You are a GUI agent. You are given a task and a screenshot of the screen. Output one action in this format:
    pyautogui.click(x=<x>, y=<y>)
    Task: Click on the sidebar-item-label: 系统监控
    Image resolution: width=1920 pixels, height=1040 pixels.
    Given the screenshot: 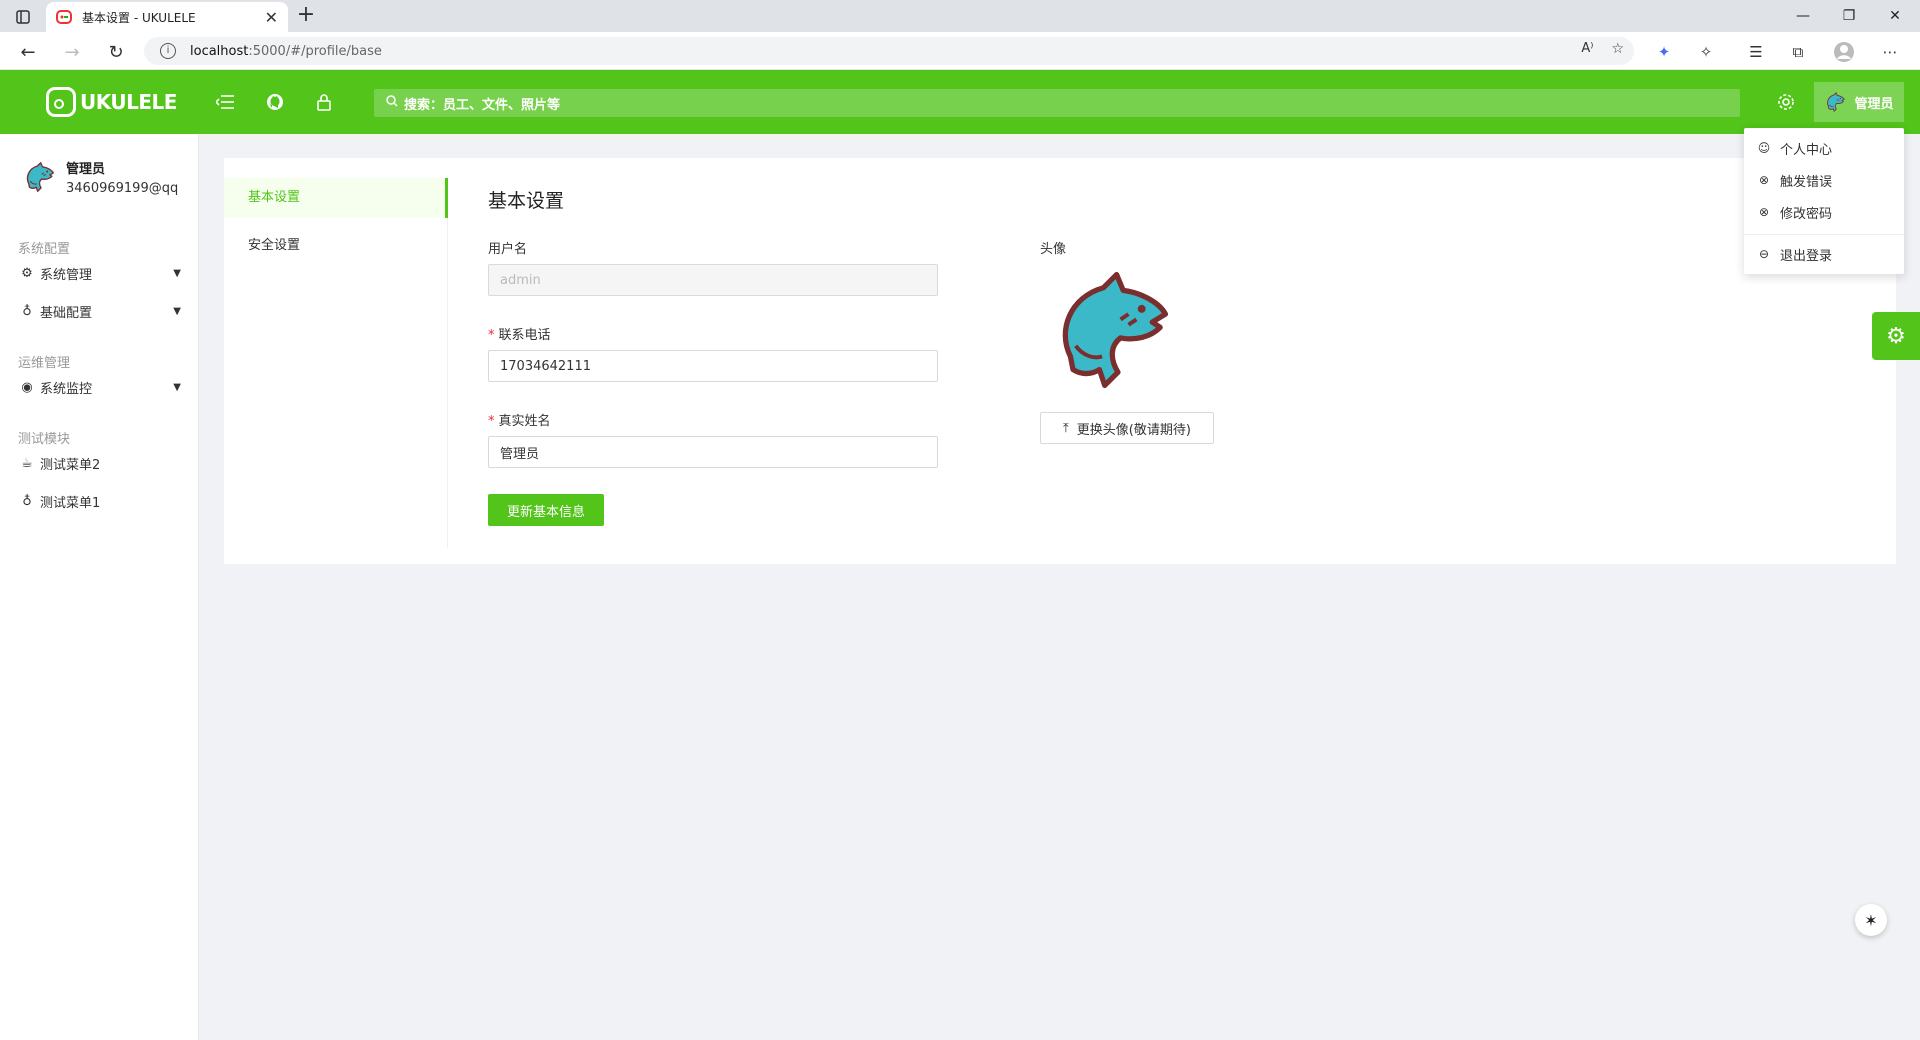 What is the action you would take?
    pyautogui.click(x=66, y=389)
    